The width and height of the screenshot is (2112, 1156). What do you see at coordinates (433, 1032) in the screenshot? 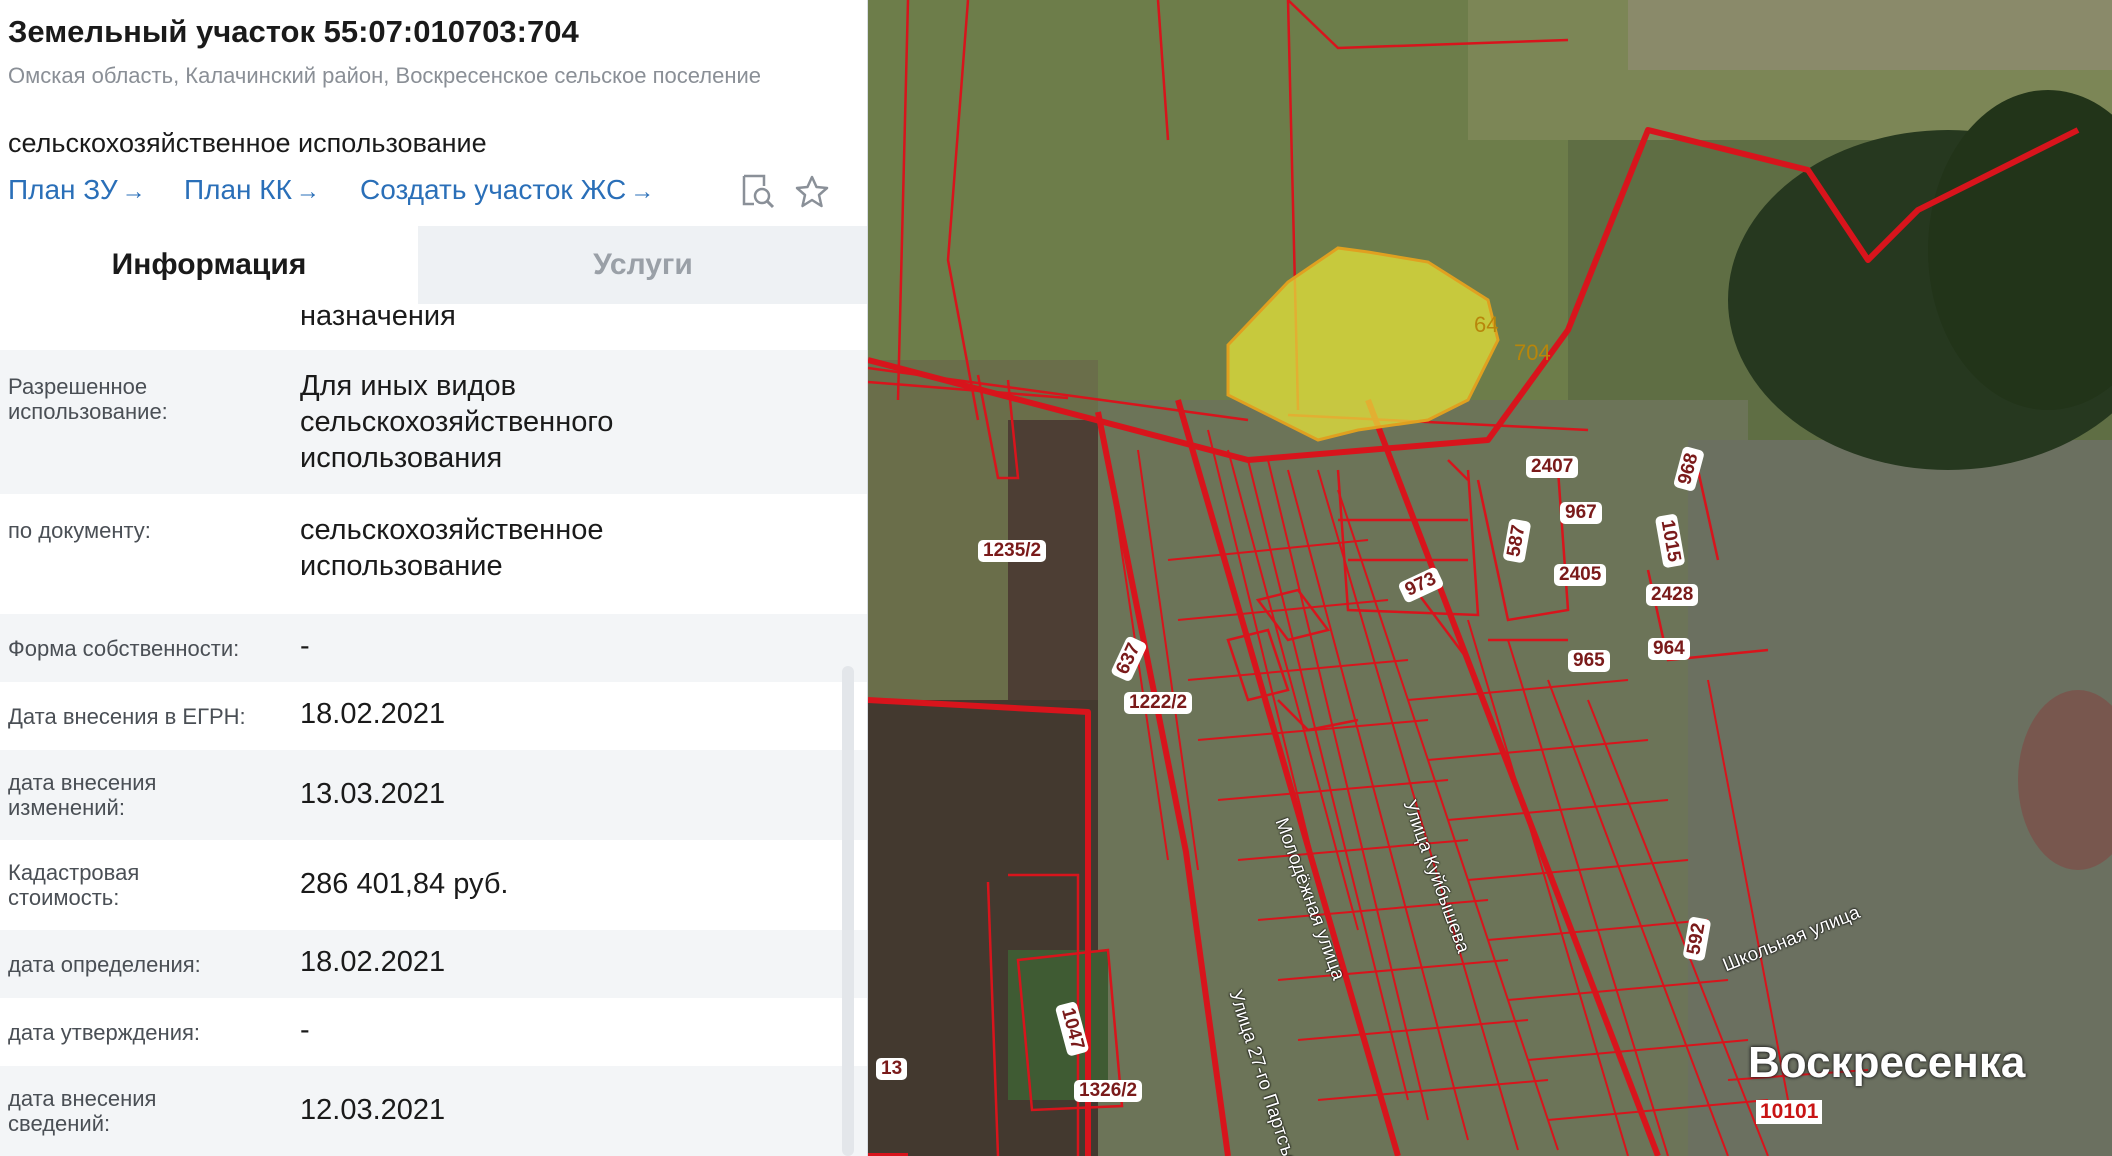
I see `list-item: дата утверждения: -` at bounding box center [433, 1032].